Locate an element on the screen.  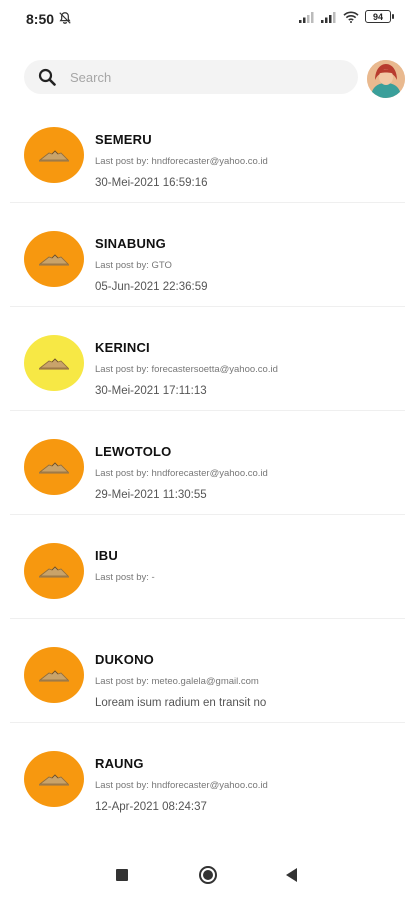
avatar is located at coordinates (386, 79).